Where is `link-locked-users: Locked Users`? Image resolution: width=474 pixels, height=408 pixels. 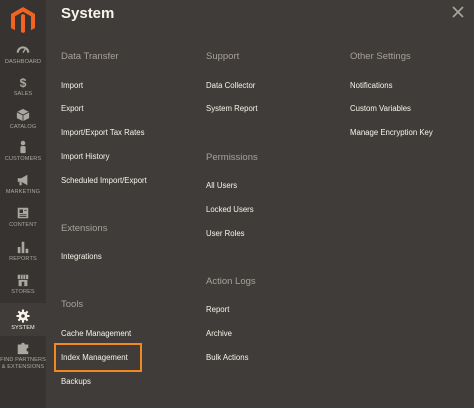 link-locked-users: Locked Users is located at coordinates (230, 209).